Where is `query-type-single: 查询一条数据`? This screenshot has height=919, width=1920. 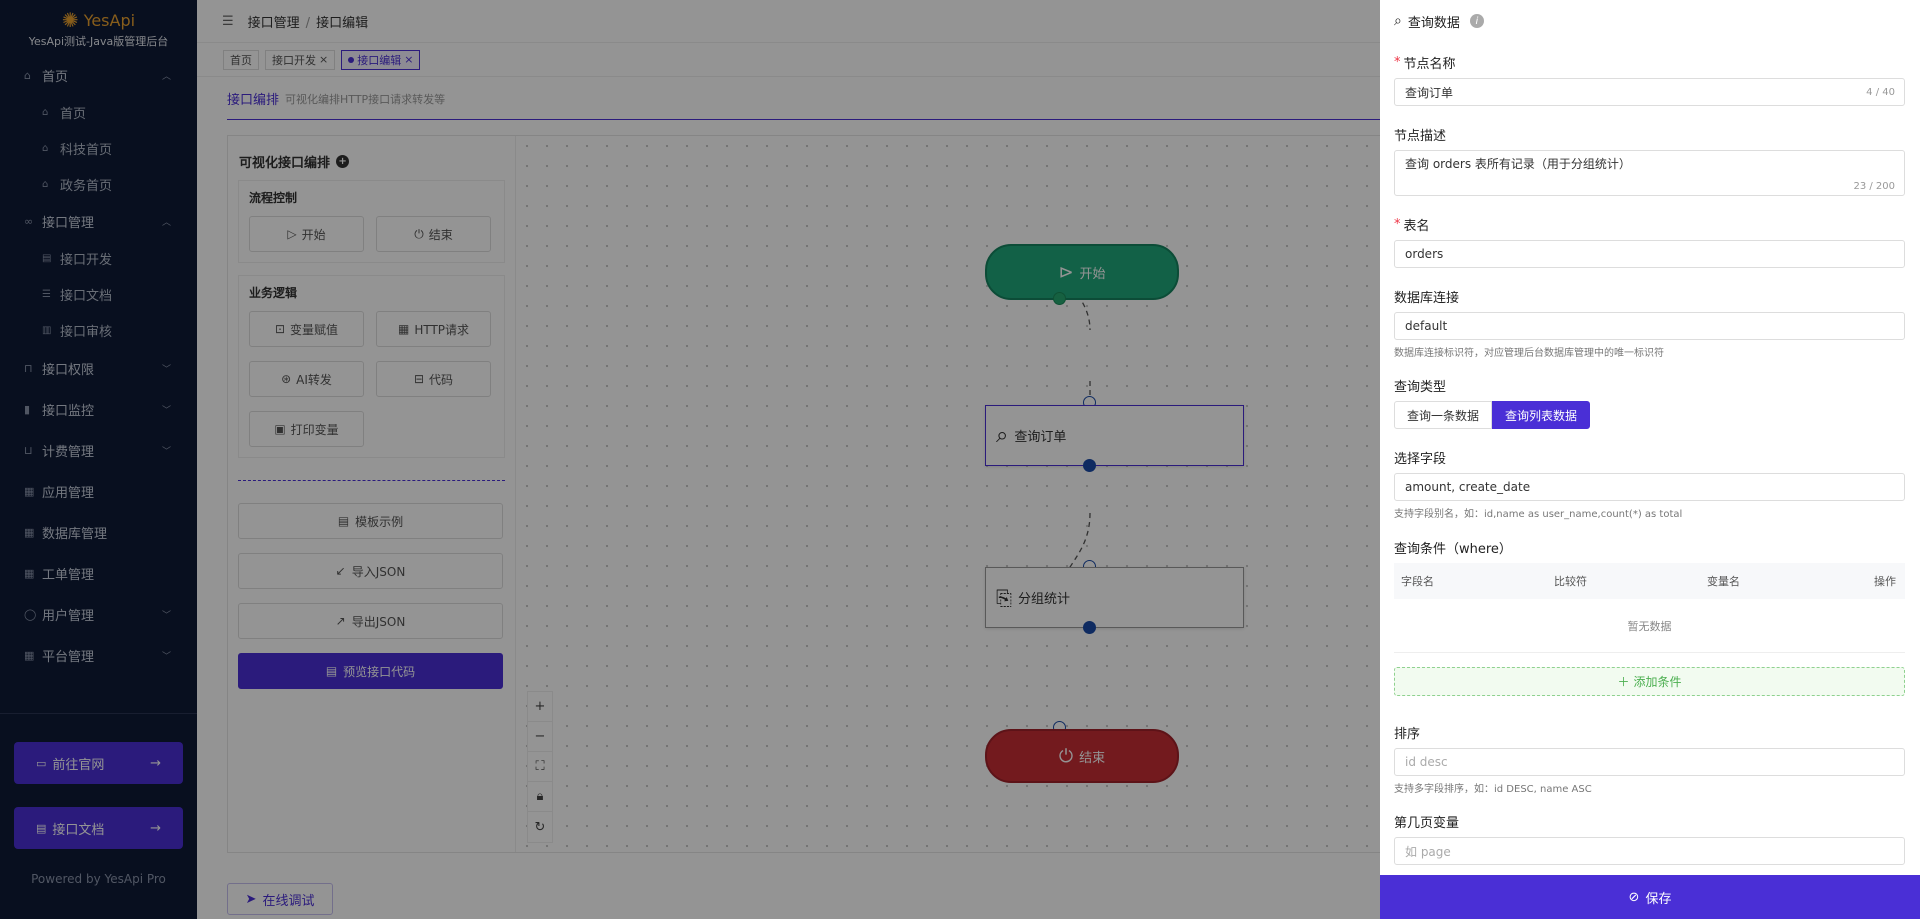 query-type-single: 查询一条数据 is located at coordinates (1443, 415).